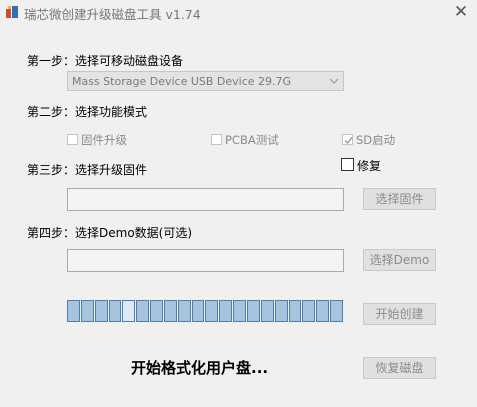  Describe the element at coordinates (399, 368) in the screenshot. I see `restore-disk-button: 恢复磁盘` at that location.